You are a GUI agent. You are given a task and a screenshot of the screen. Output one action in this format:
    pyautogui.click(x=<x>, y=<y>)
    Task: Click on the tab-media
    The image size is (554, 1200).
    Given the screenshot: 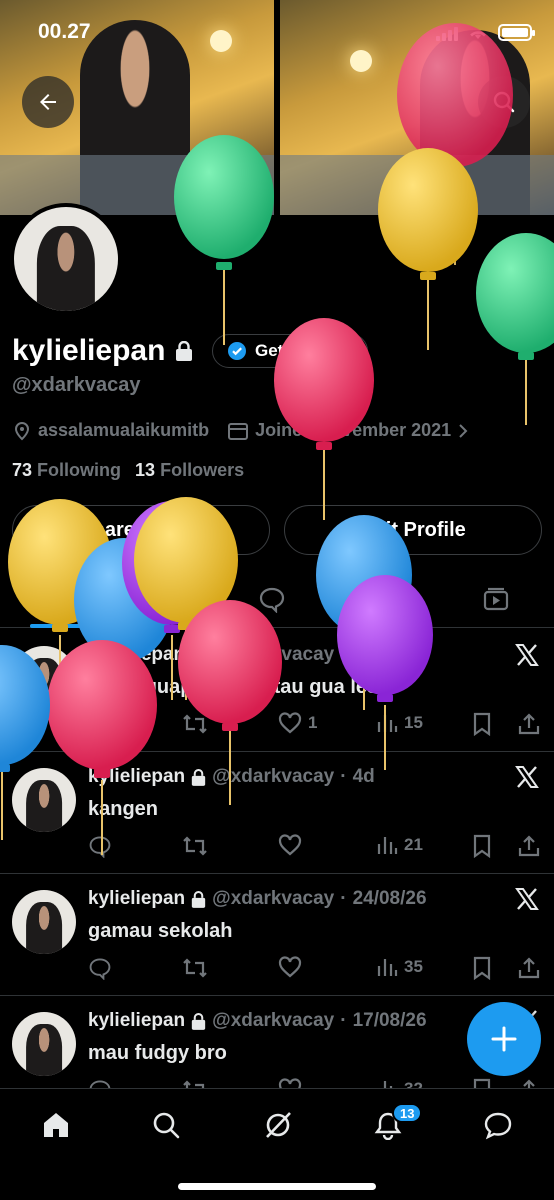 What is the action you would take?
    pyautogui.click(x=496, y=599)
    